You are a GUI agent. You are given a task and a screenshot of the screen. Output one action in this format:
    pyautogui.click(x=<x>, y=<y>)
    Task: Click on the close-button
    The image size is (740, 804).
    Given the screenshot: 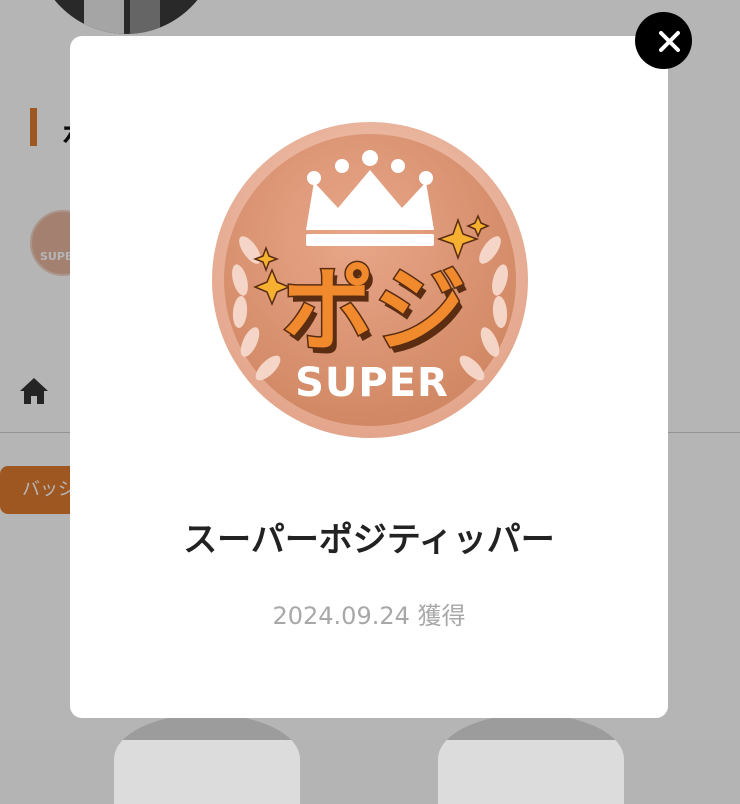 What is the action you would take?
    pyautogui.click(x=663, y=40)
    